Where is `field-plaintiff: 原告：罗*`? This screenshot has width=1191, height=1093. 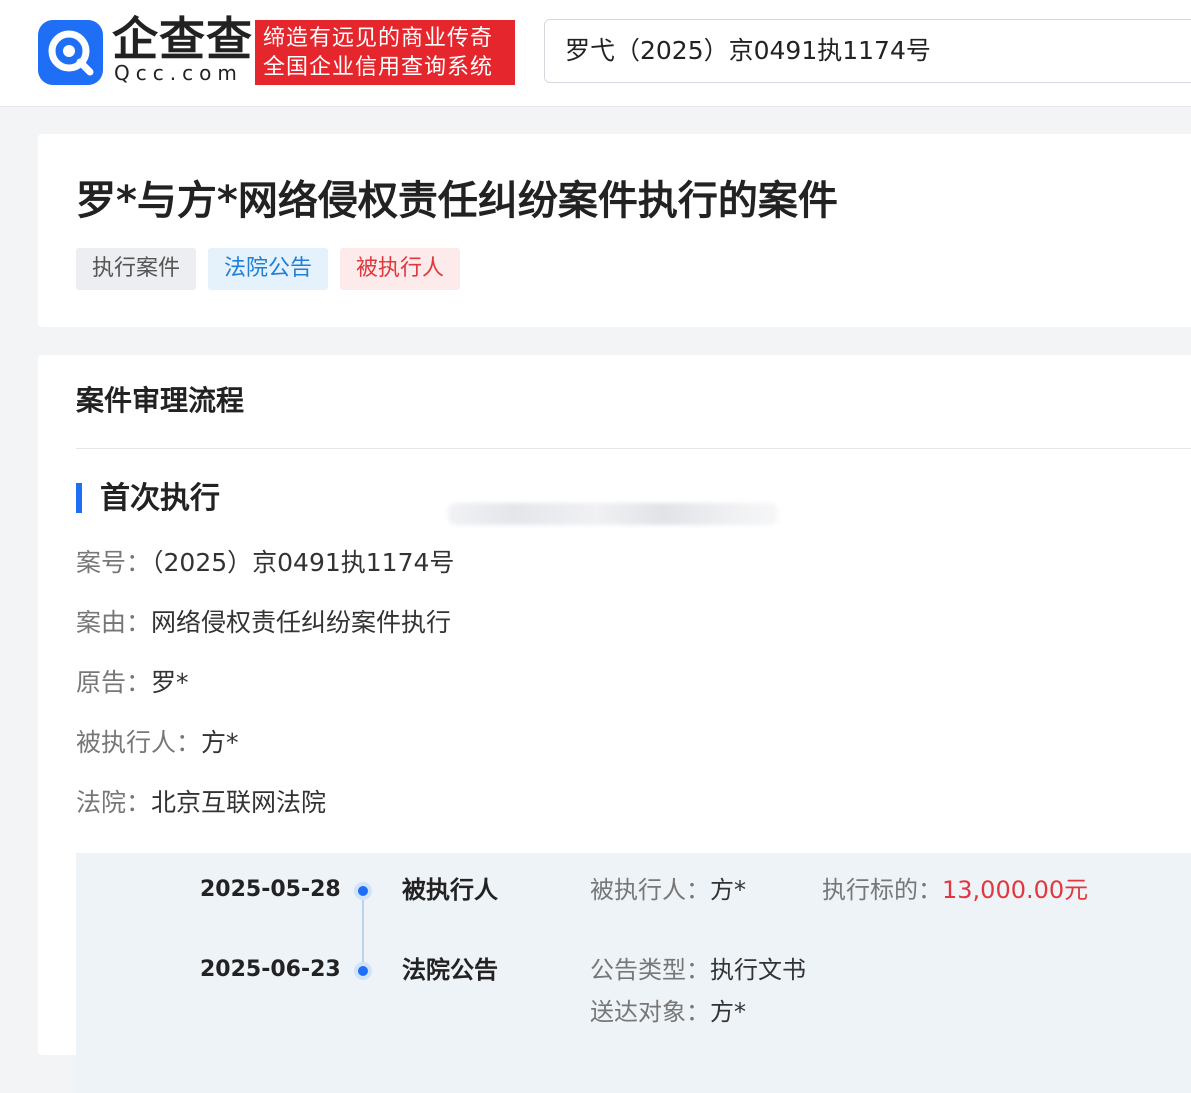 field-plaintiff: 原告：罗* is located at coordinates (132, 683).